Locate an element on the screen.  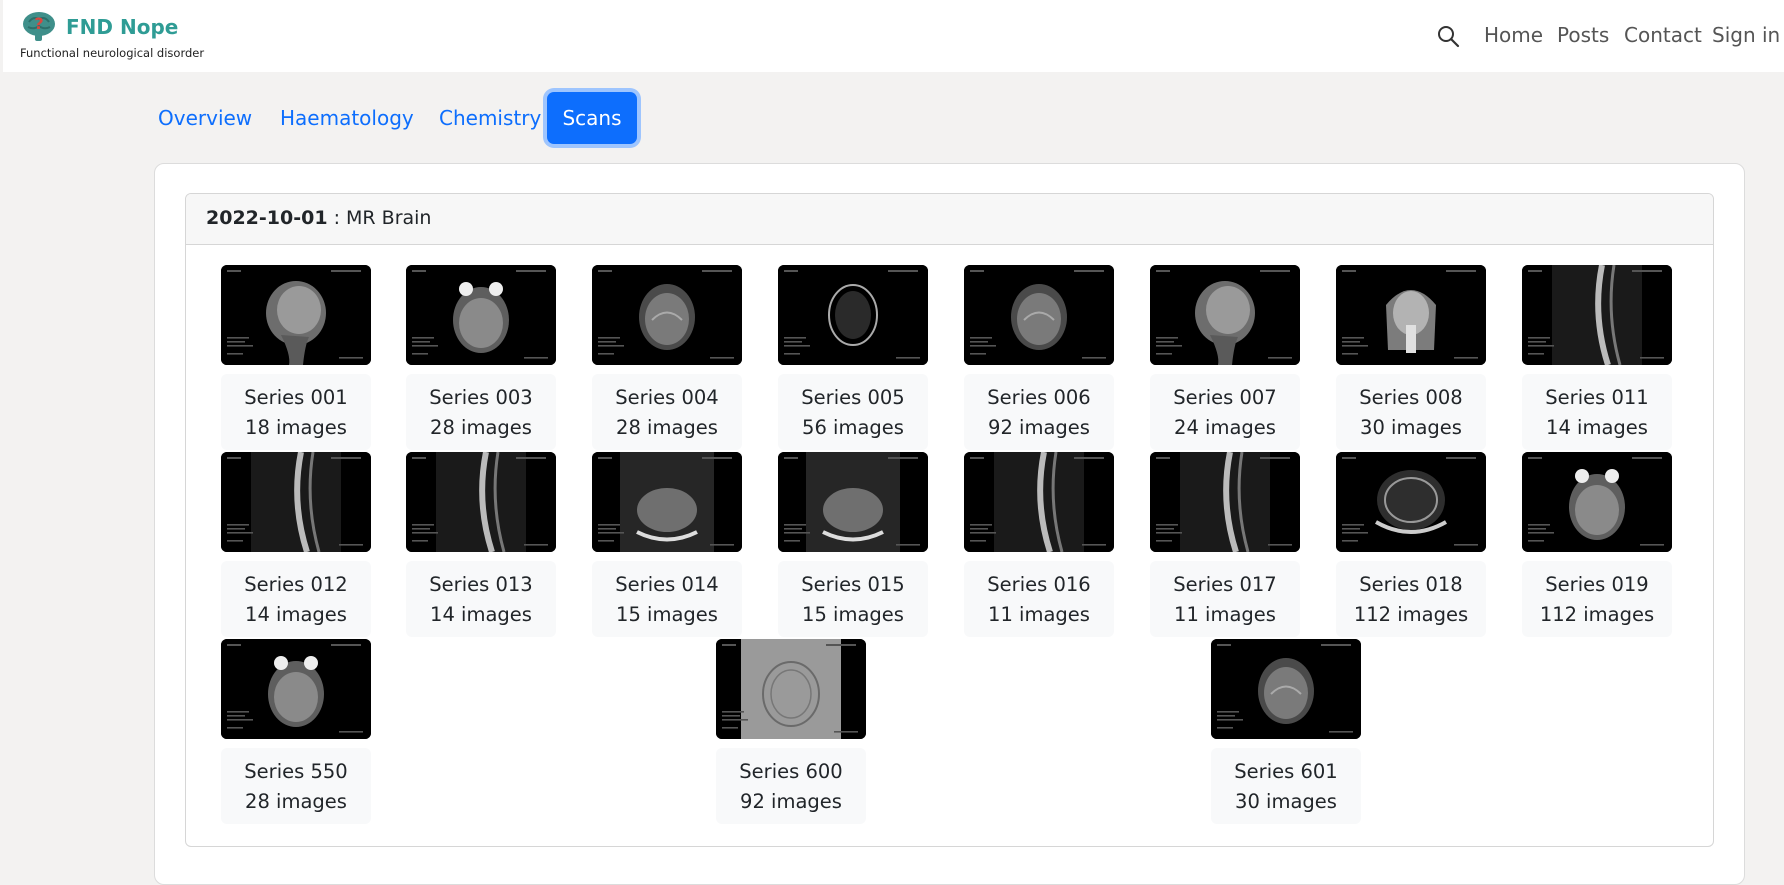
series-card: Series 012 14 images is located at coordinates (296, 544).